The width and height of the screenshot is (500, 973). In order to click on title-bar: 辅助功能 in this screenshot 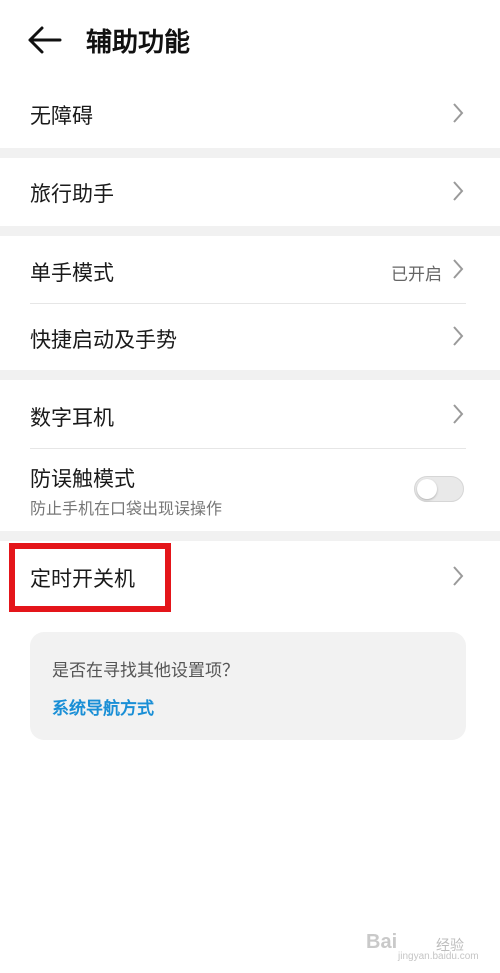, I will do `click(250, 39)`.